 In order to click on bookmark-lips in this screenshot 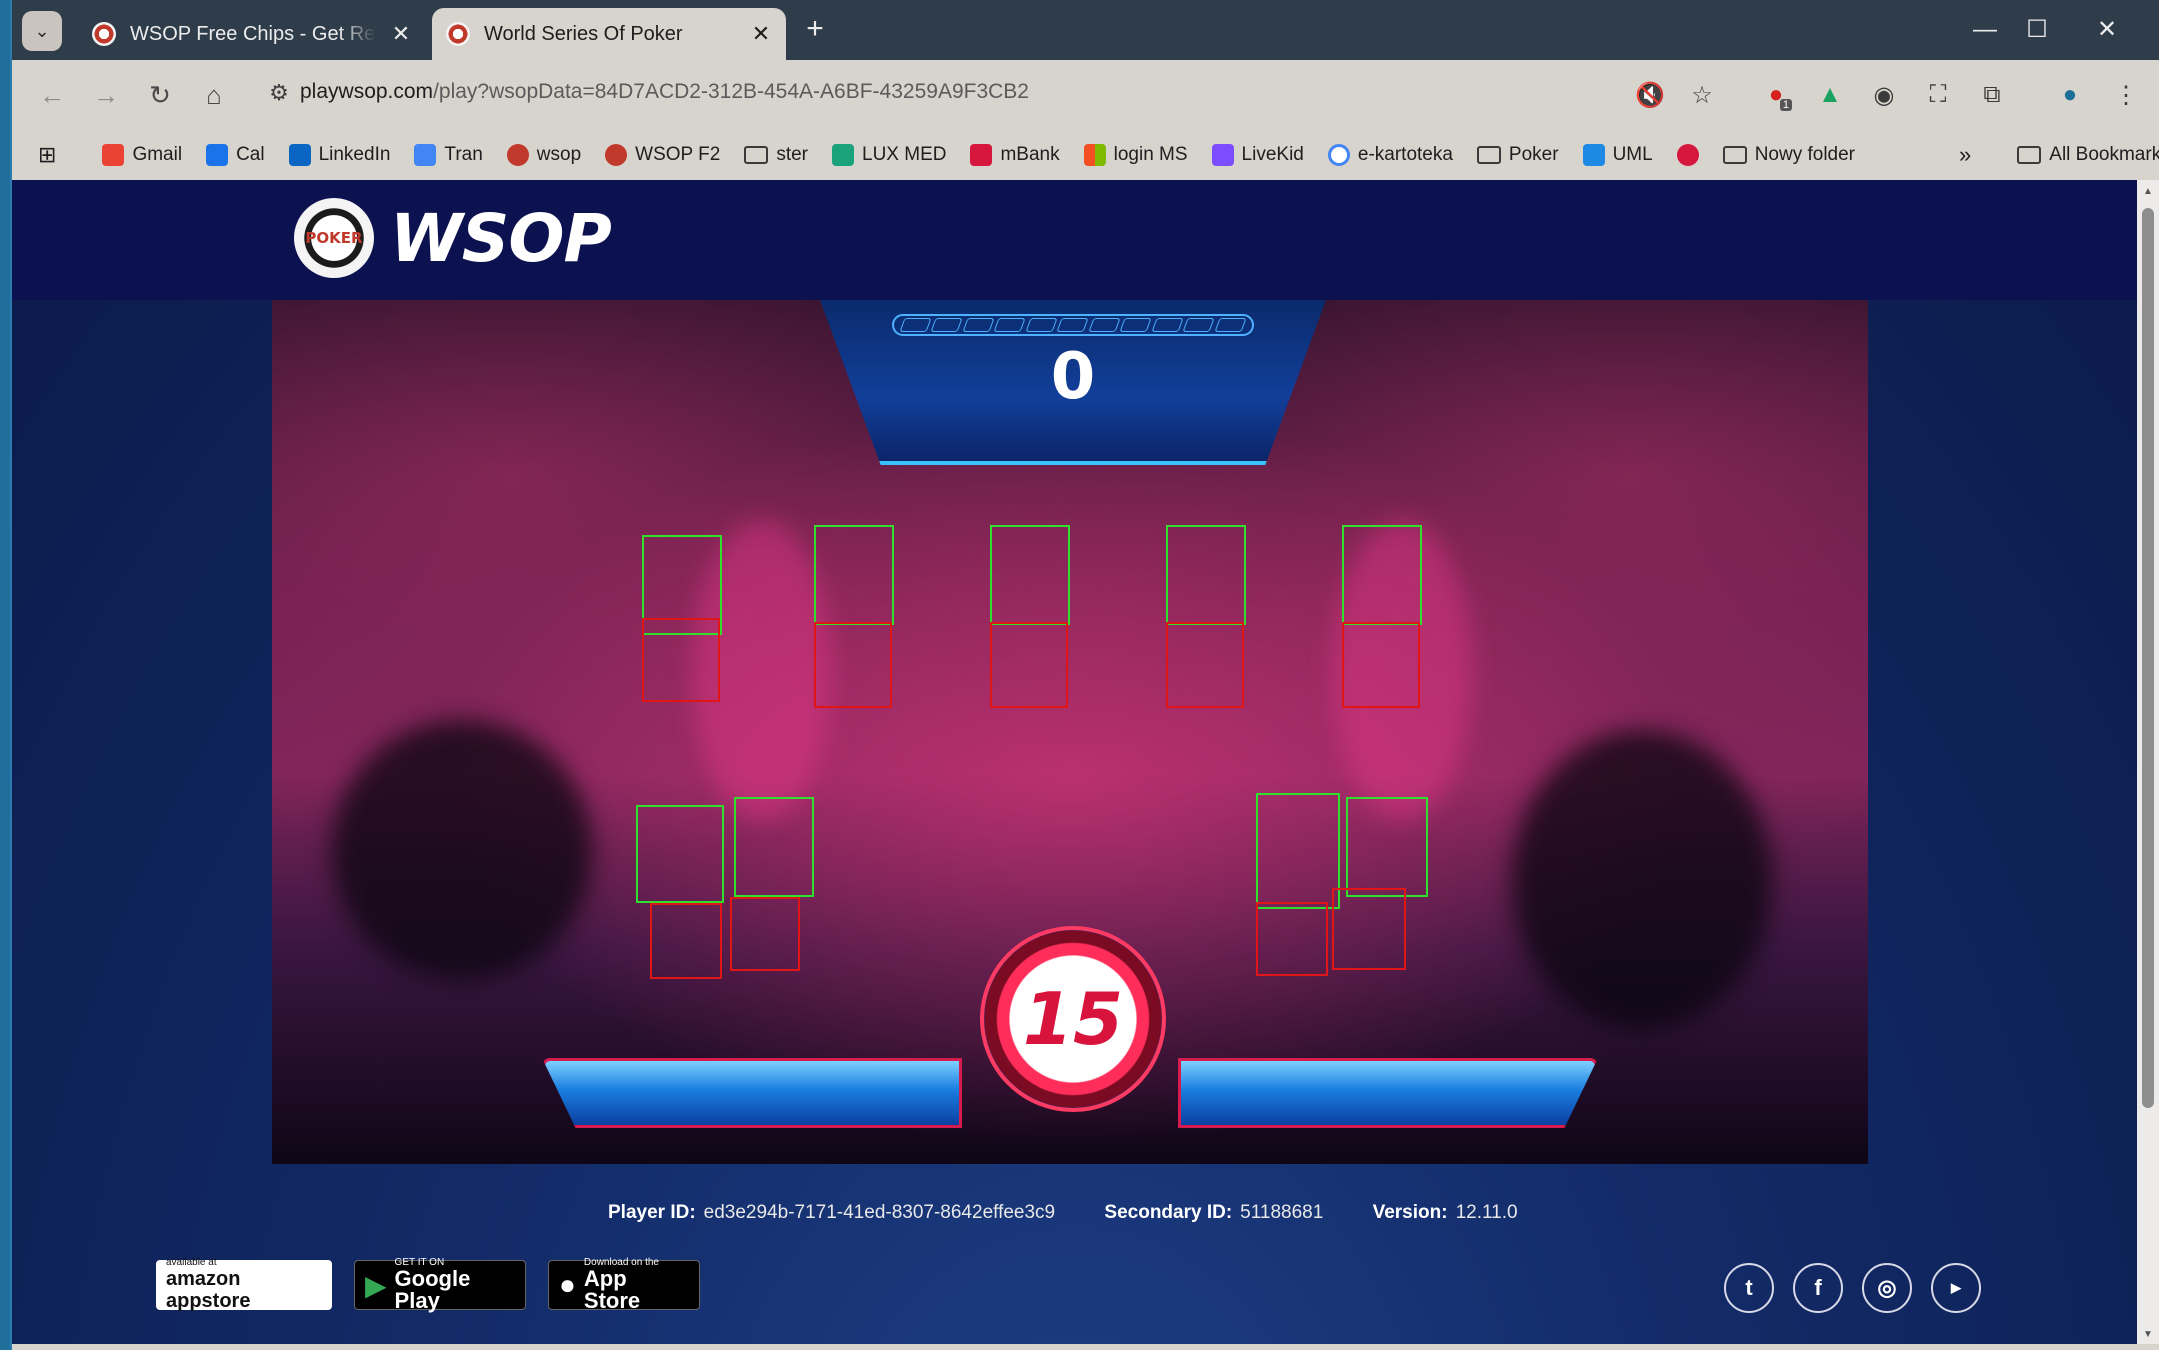, I will do `click(1687, 155)`.